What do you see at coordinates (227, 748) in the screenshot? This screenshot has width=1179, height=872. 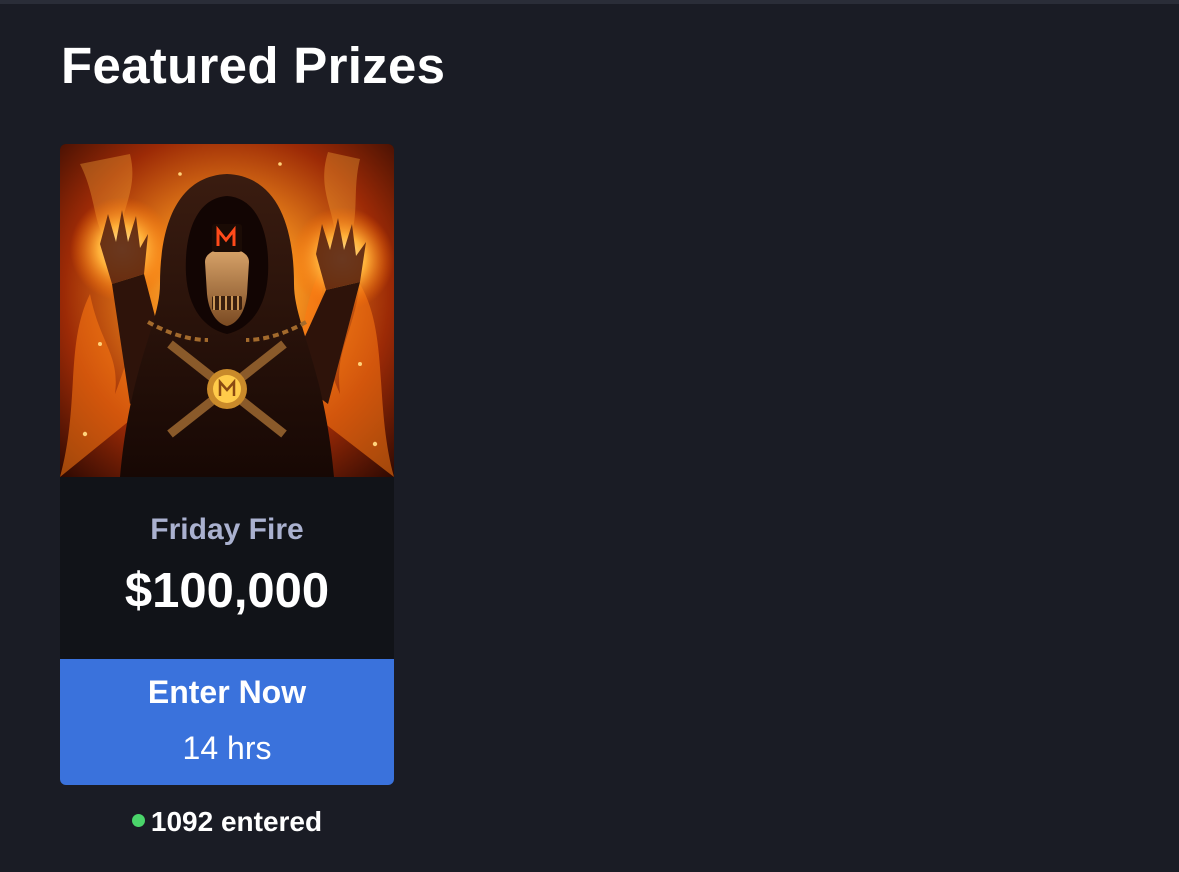 I see `time-remaining: 14 hrs` at bounding box center [227, 748].